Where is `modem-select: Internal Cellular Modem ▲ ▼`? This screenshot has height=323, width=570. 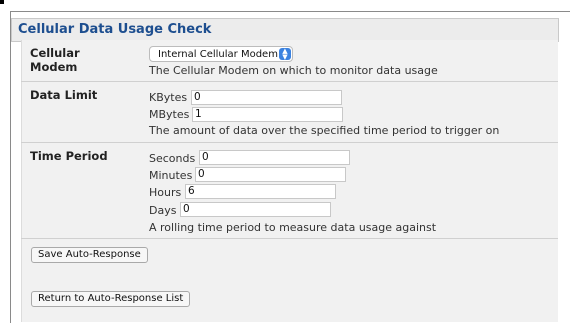
modem-select: Internal Cellular Modem ▲ ▼ is located at coordinates (221, 54).